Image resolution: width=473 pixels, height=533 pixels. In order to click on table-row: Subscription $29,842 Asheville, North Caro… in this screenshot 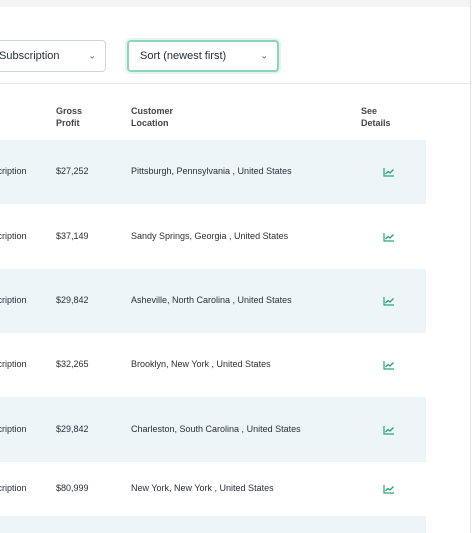, I will do `click(213, 301)`.